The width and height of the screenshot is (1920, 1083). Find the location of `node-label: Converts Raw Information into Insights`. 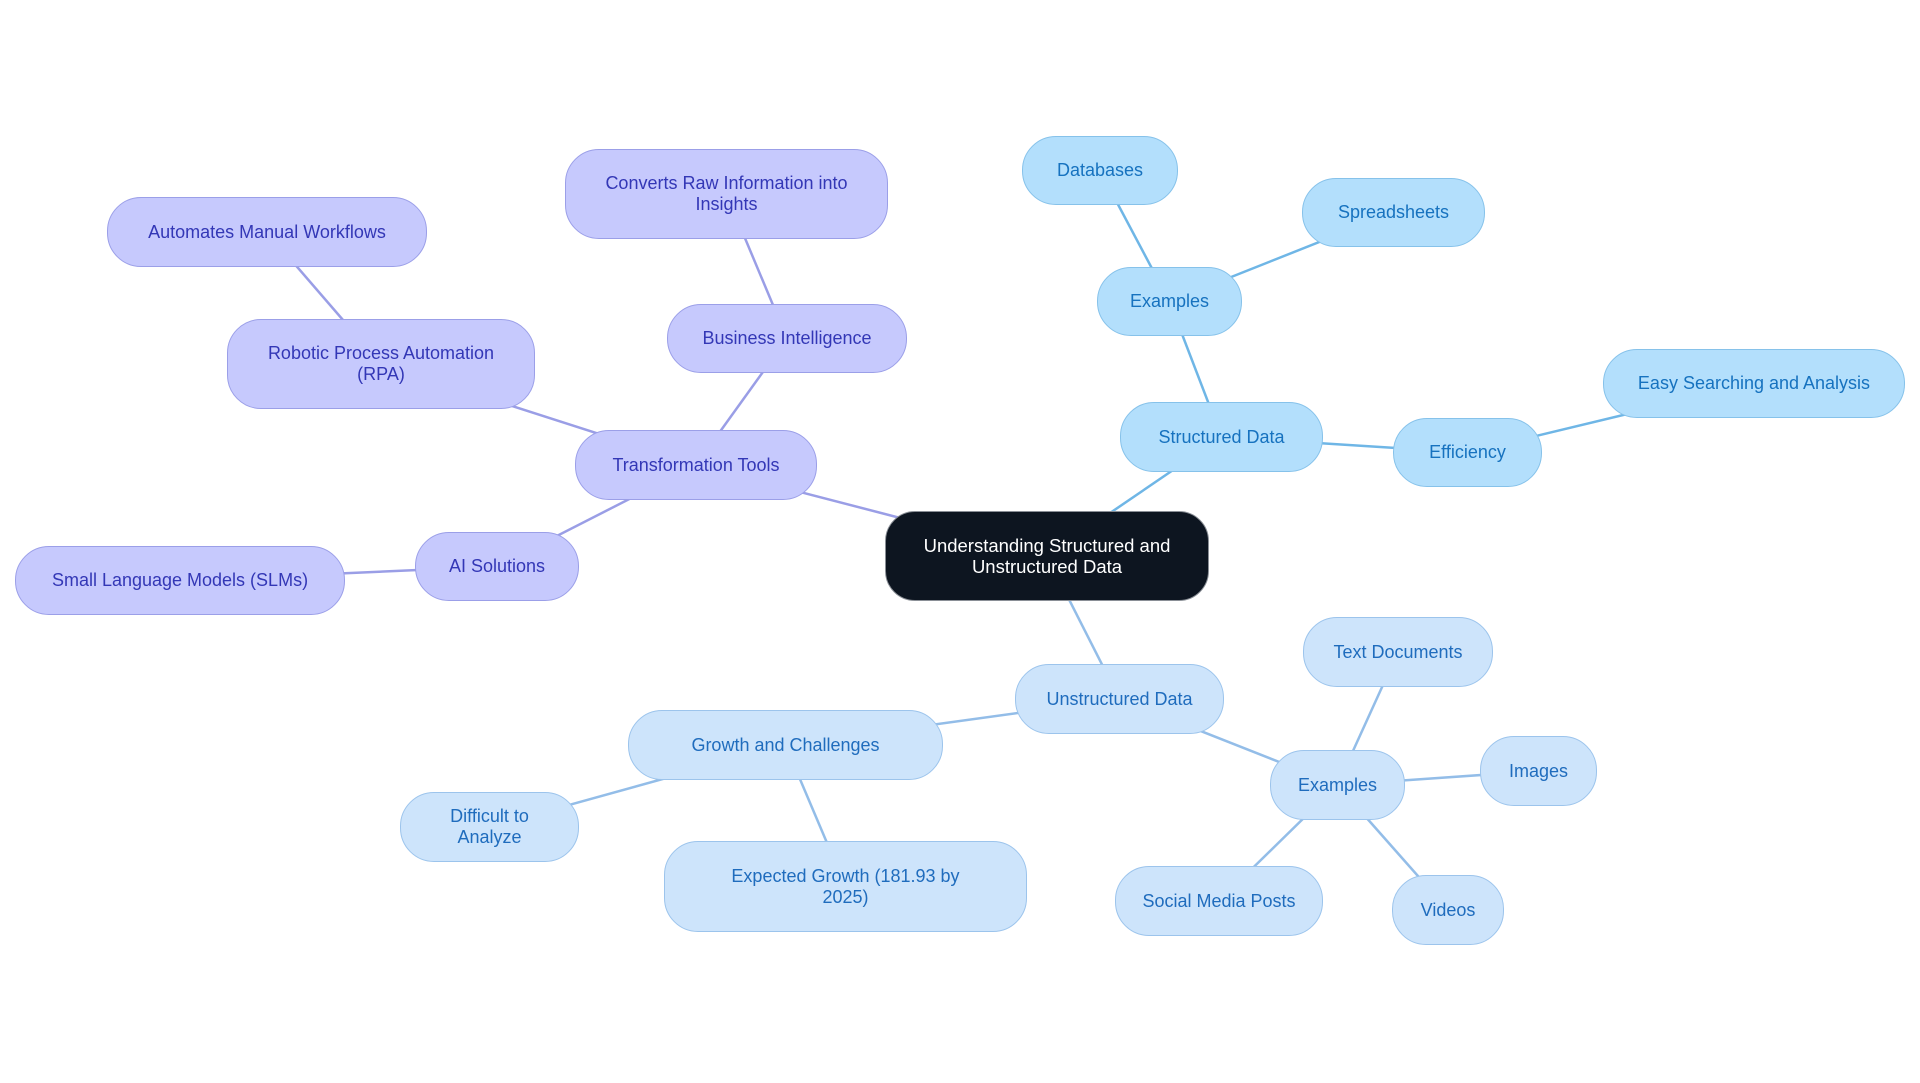

node-label: Converts Raw Information into Insights is located at coordinates (726, 193).